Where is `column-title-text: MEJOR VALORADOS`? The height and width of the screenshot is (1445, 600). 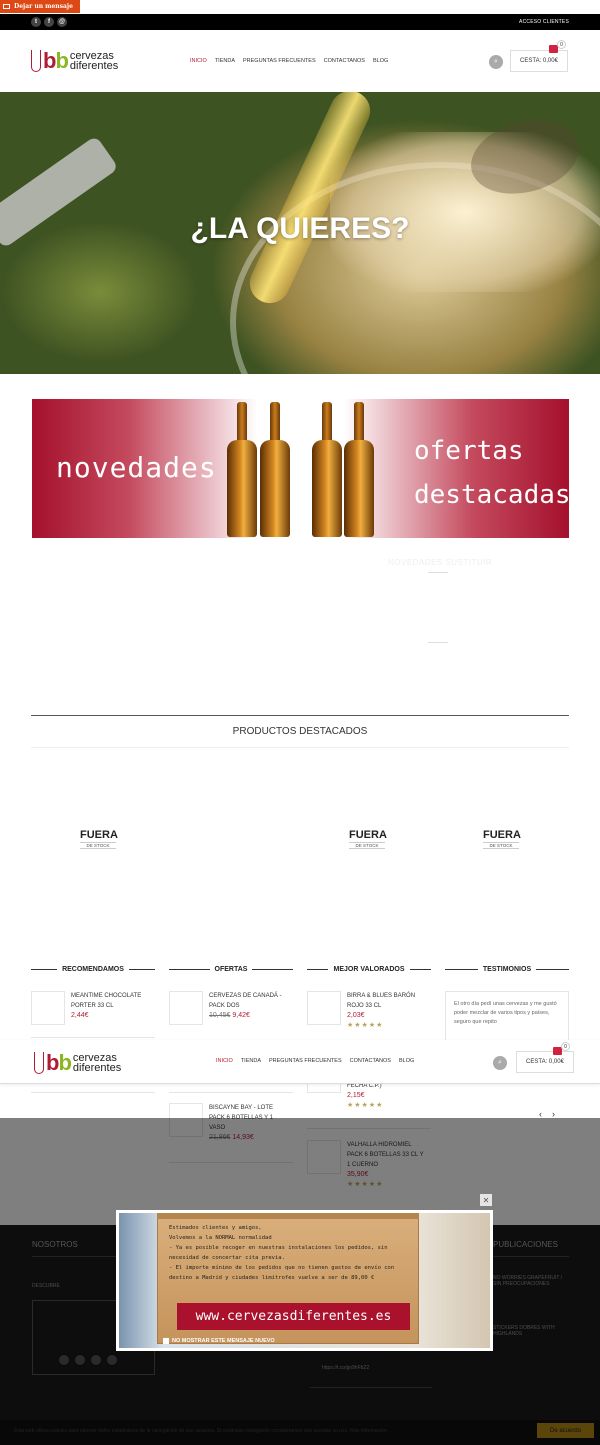 column-title-text: MEJOR VALORADOS is located at coordinates (369, 969).